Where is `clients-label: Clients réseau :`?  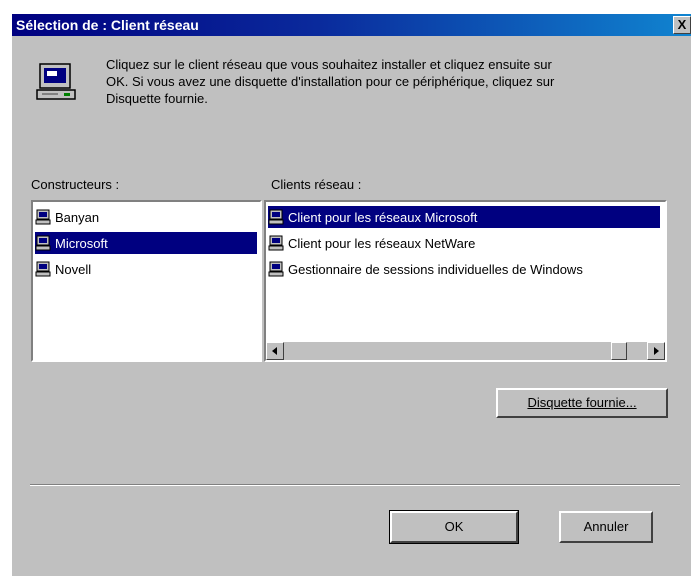
clients-label: Clients réseau : is located at coordinates (316, 184).